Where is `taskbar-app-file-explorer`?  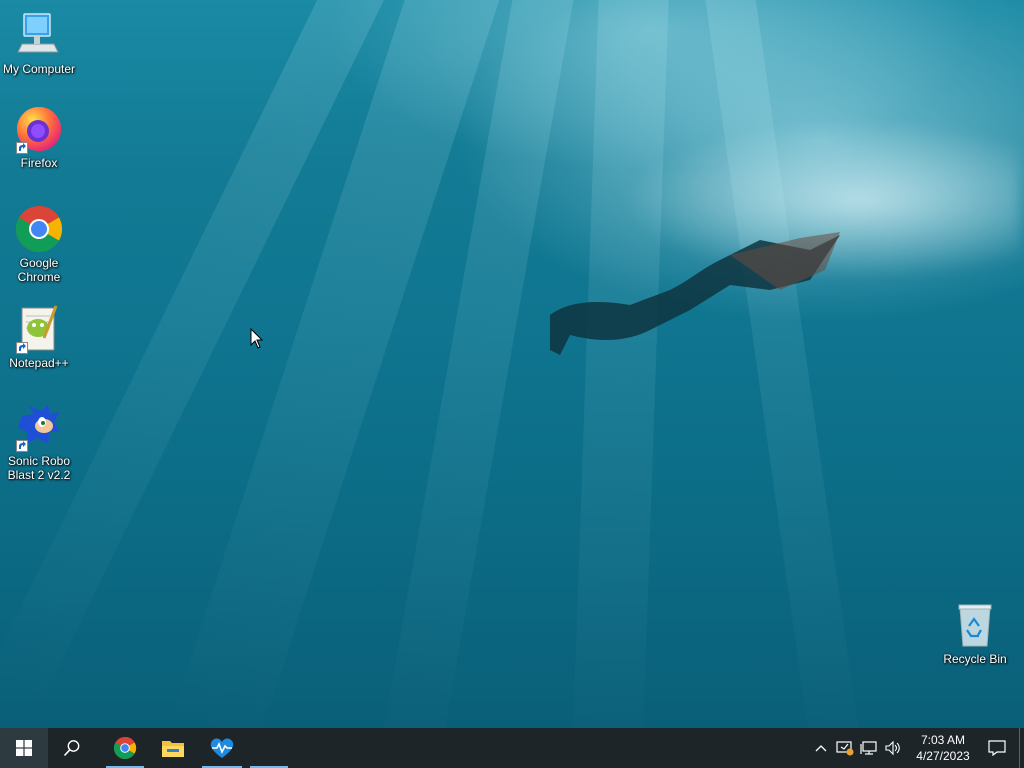 taskbar-app-file-explorer is located at coordinates (173, 748).